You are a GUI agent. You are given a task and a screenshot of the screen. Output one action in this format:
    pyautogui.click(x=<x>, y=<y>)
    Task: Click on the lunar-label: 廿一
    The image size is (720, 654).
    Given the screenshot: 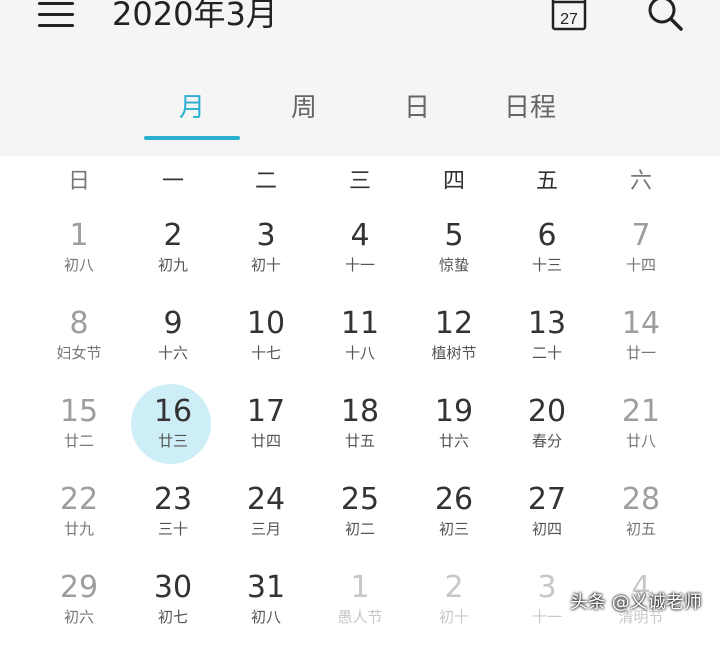 What is the action you would take?
    pyautogui.click(x=640, y=353)
    